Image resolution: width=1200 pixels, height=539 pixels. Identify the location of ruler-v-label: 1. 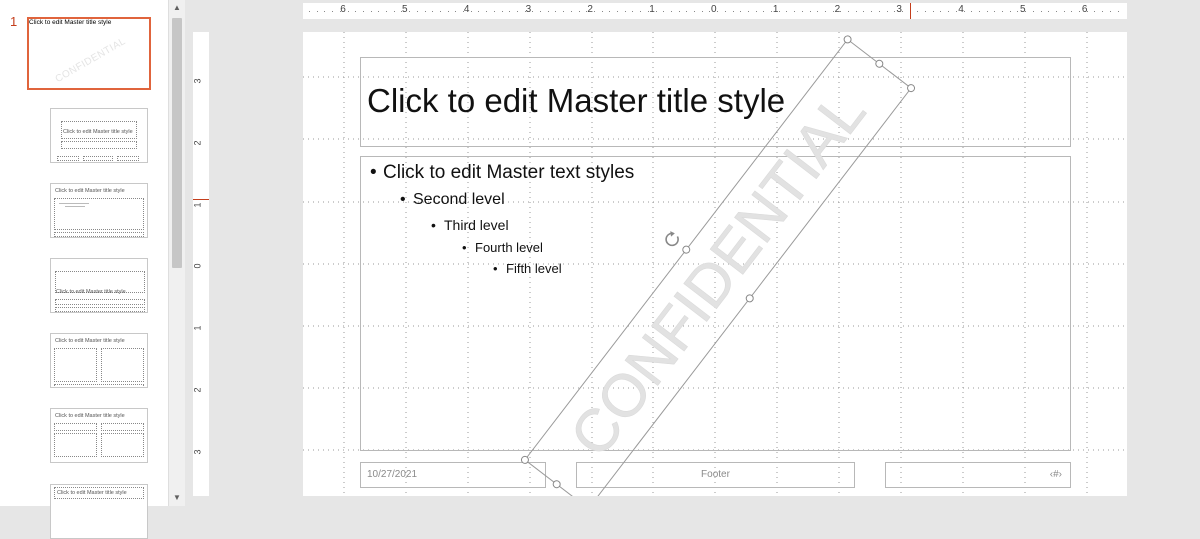
(197, 328).